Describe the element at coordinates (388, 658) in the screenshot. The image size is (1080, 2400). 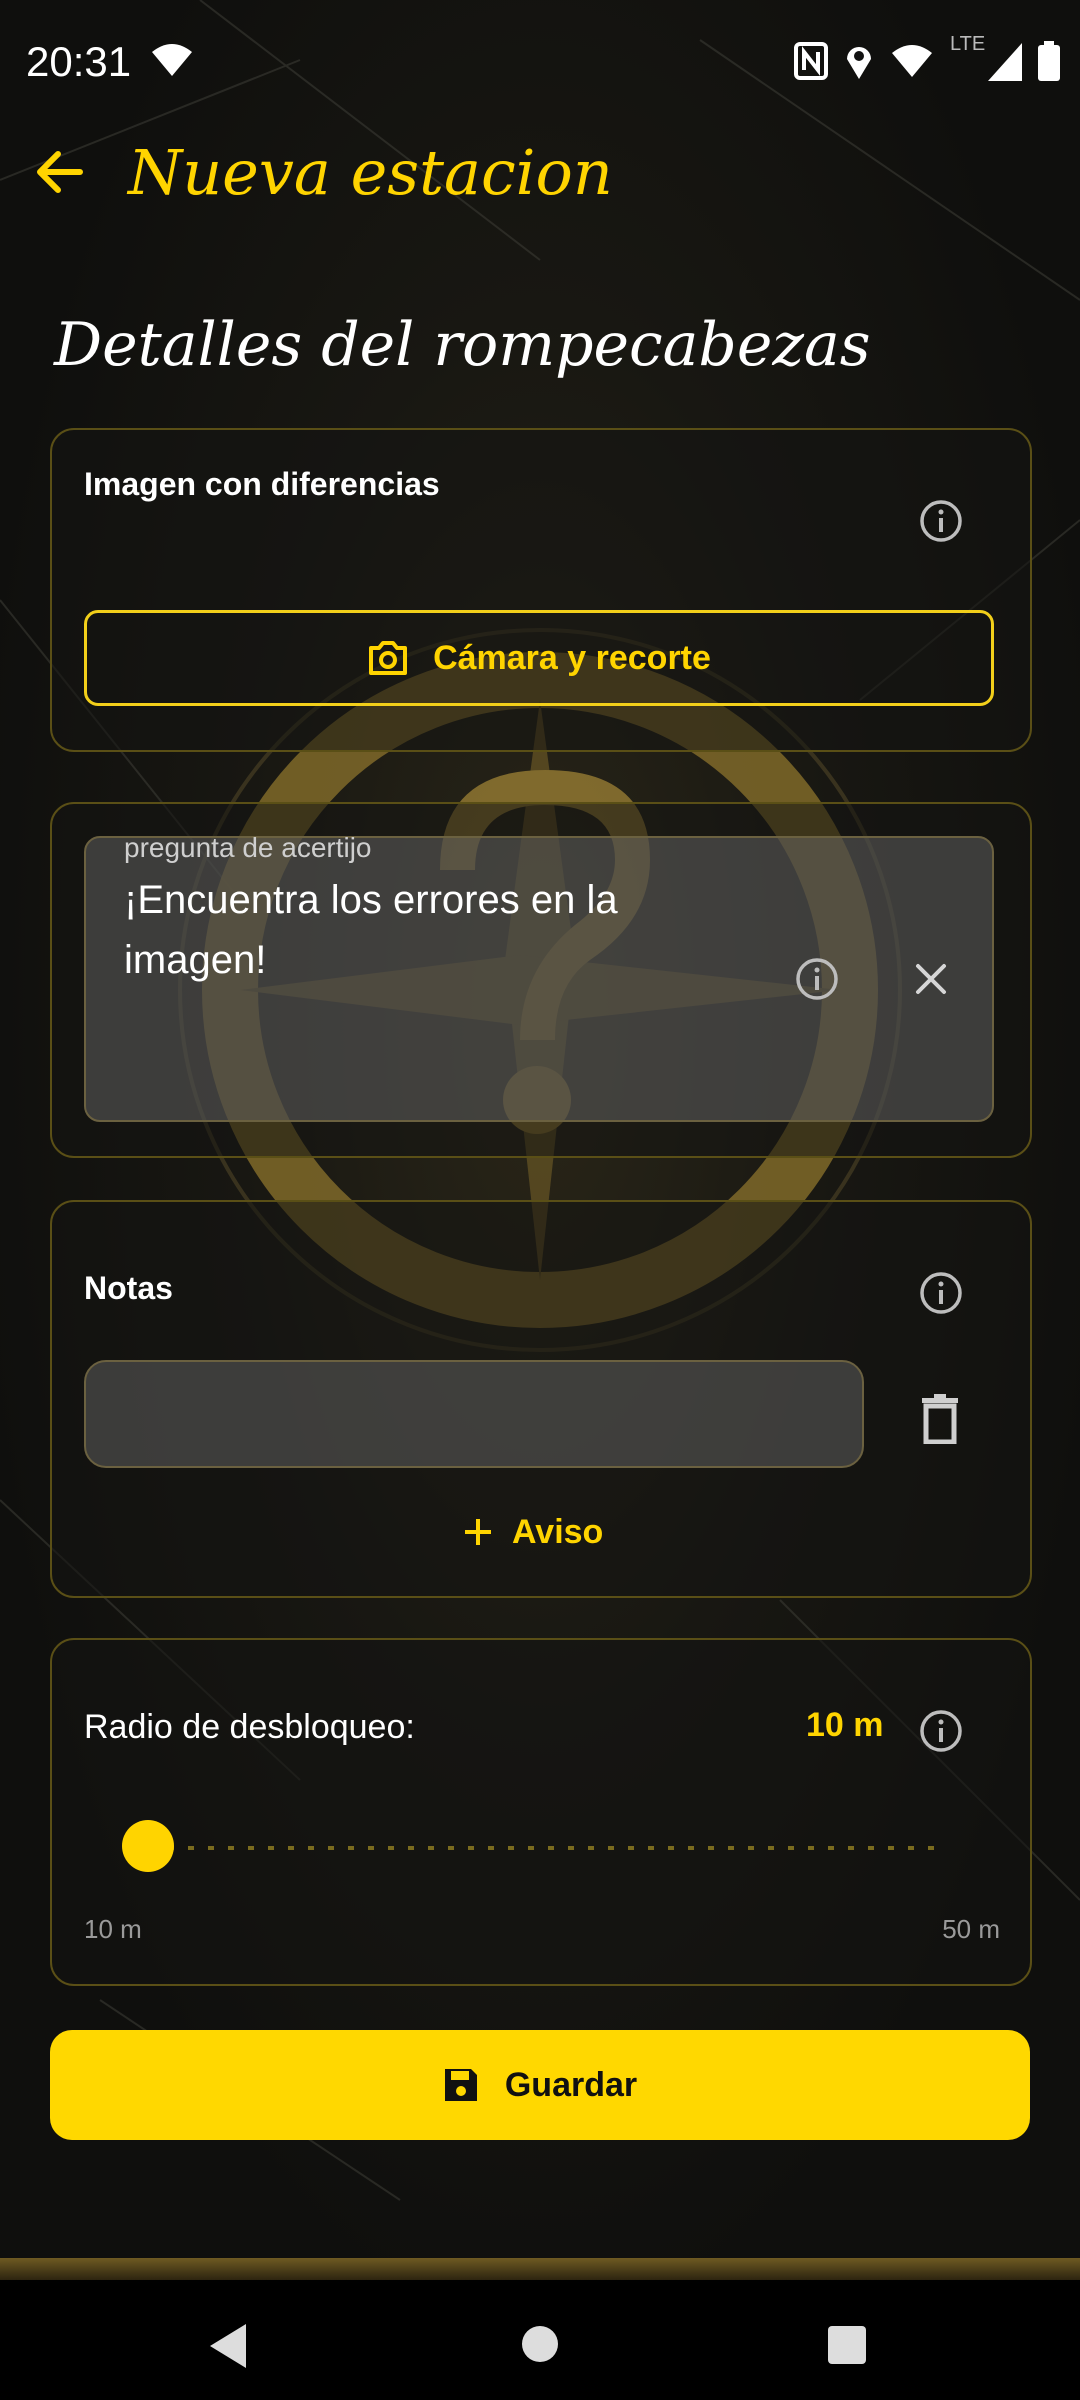
I see `camera-icon` at that location.